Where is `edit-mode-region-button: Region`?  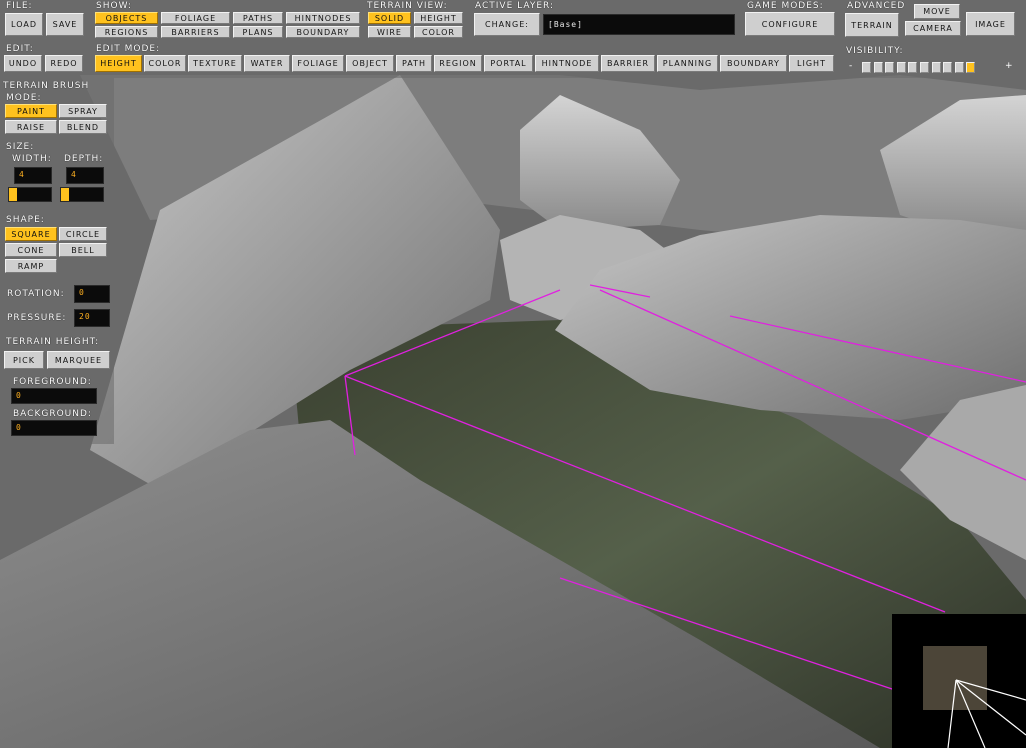 edit-mode-region-button: Region is located at coordinates (458, 63).